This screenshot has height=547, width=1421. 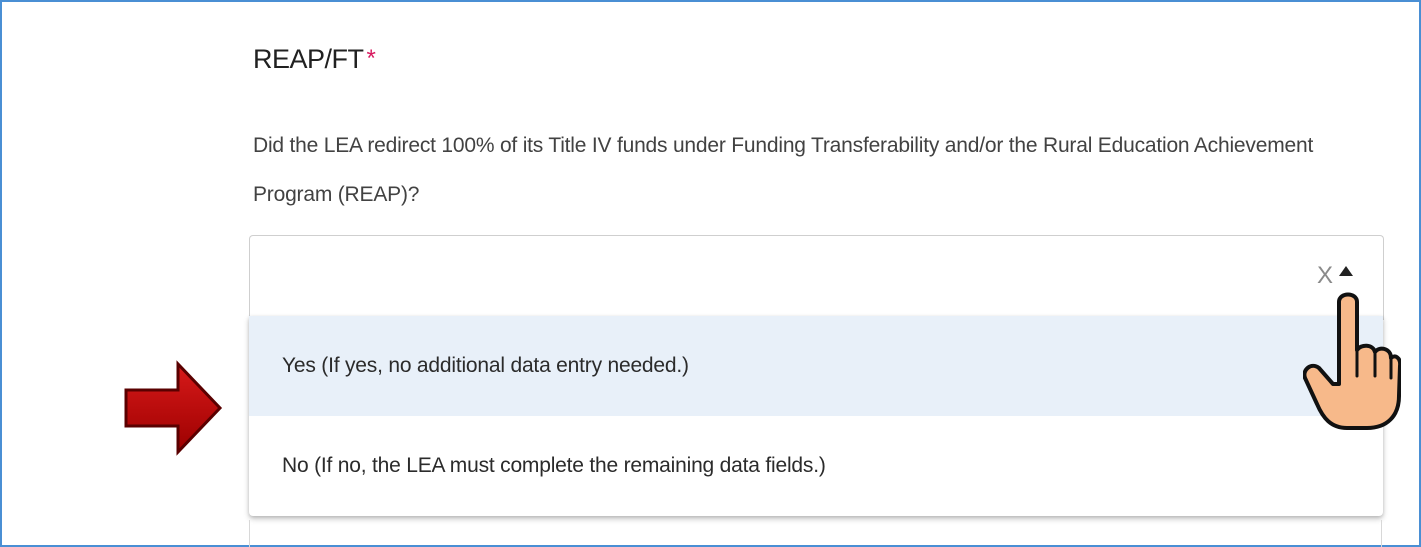 I want to click on reap-ft-select: X, so click(x=816, y=277).